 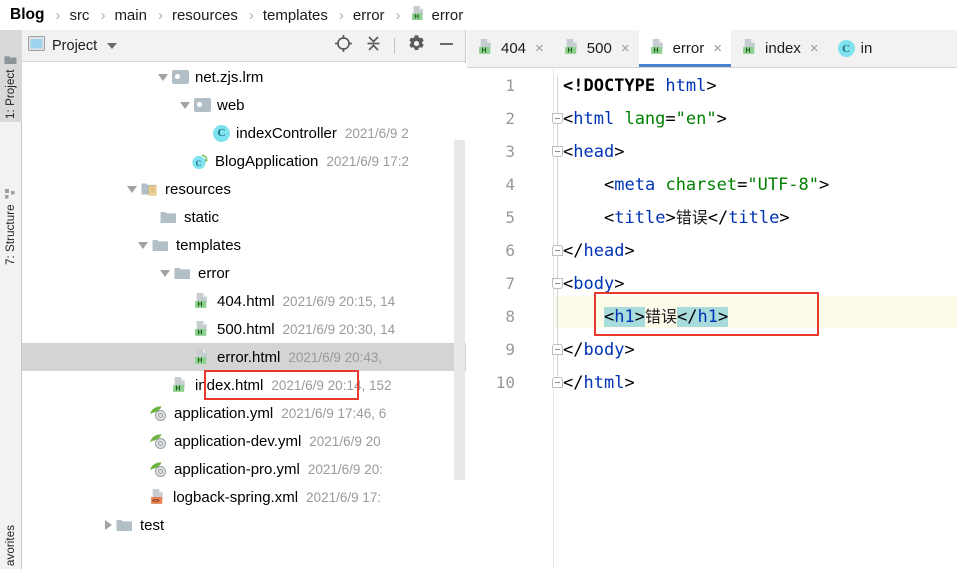 What do you see at coordinates (685, 48) in the screenshot?
I see `tab-error: H error ×` at bounding box center [685, 48].